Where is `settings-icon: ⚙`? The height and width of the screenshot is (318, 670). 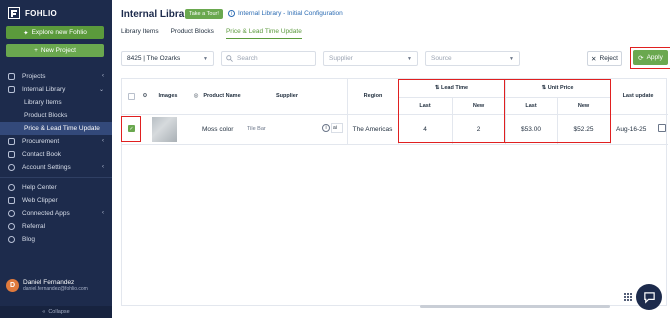 settings-icon: ⚙ is located at coordinates (145, 96).